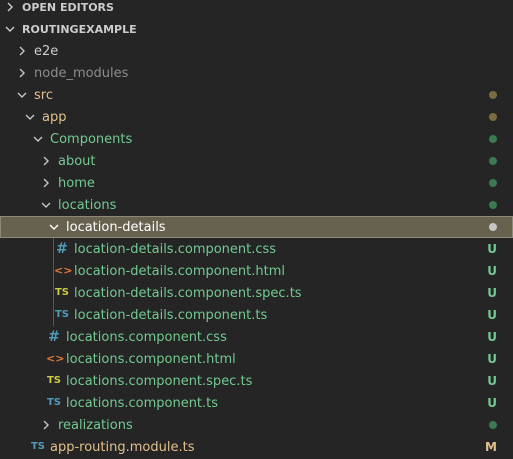  What do you see at coordinates (256, 29) in the screenshot?
I see `project-header: ROUTINGEXAMPLE` at bounding box center [256, 29].